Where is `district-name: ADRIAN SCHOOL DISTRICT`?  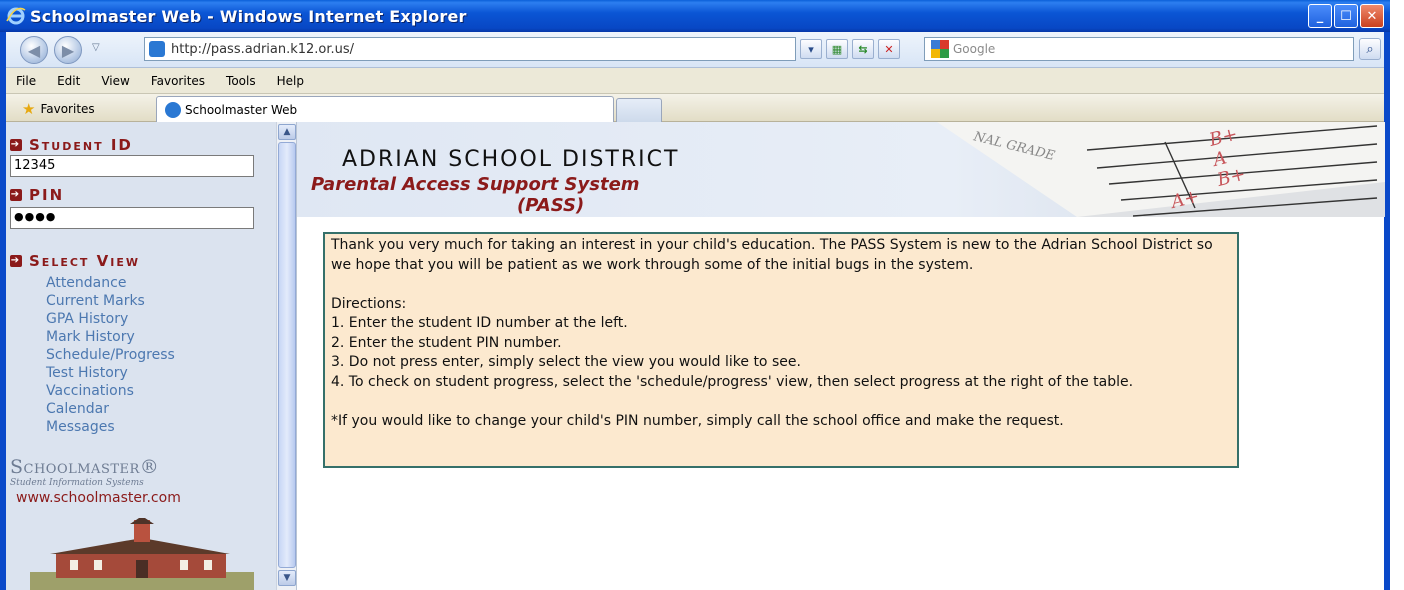 district-name: ADRIAN SCHOOL DISTRICT is located at coordinates (511, 159).